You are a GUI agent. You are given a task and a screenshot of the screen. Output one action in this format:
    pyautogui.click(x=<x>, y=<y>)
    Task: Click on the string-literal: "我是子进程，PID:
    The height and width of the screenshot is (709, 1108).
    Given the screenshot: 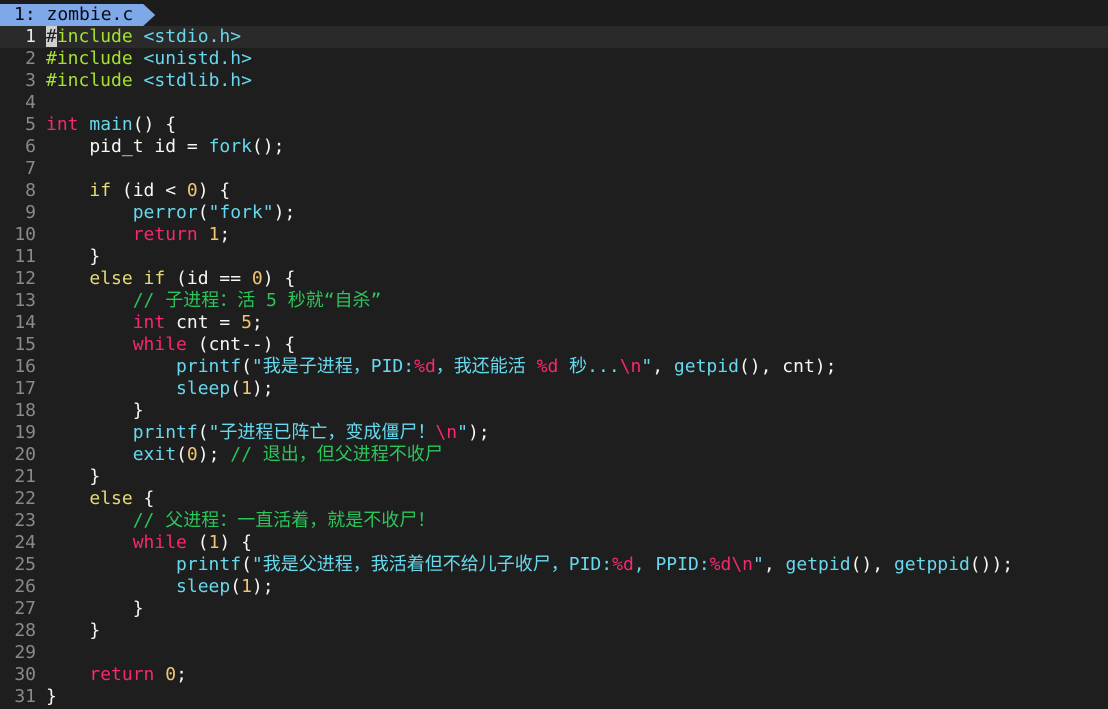 What is the action you would take?
    pyautogui.click(x=333, y=366)
    